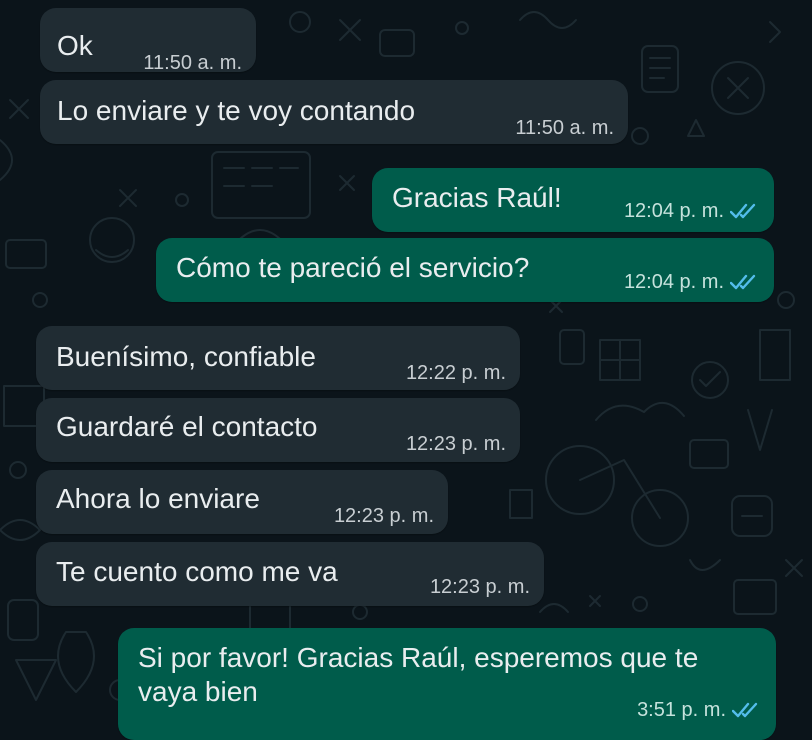 The height and width of the screenshot is (740, 812). What do you see at coordinates (75, 45) in the screenshot?
I see `message-text: Ok` at bounding box center [75, 45].